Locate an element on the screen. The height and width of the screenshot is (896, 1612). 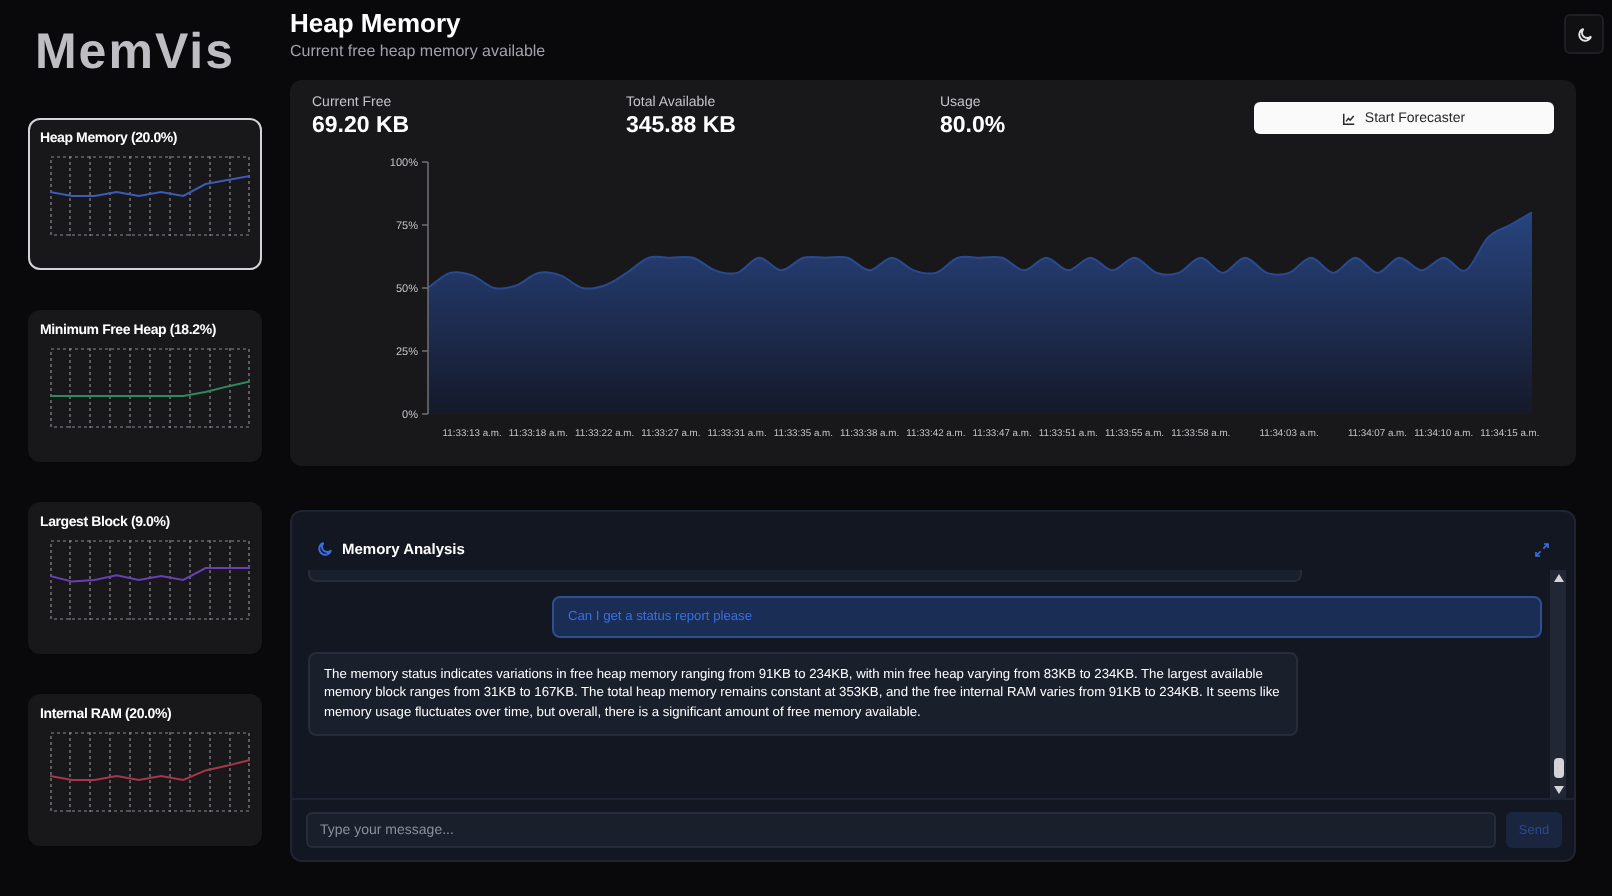
theme-toggle-button is located at coordinates (1584, 34).